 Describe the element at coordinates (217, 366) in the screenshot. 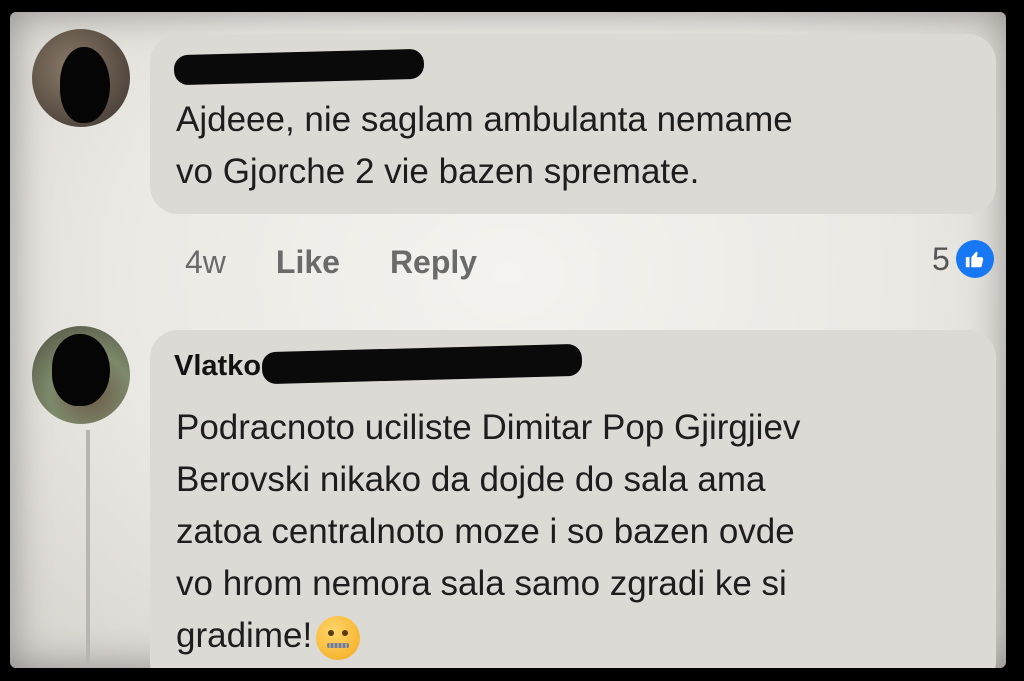

I see `commenter-2-name: Vlatko` at that location.